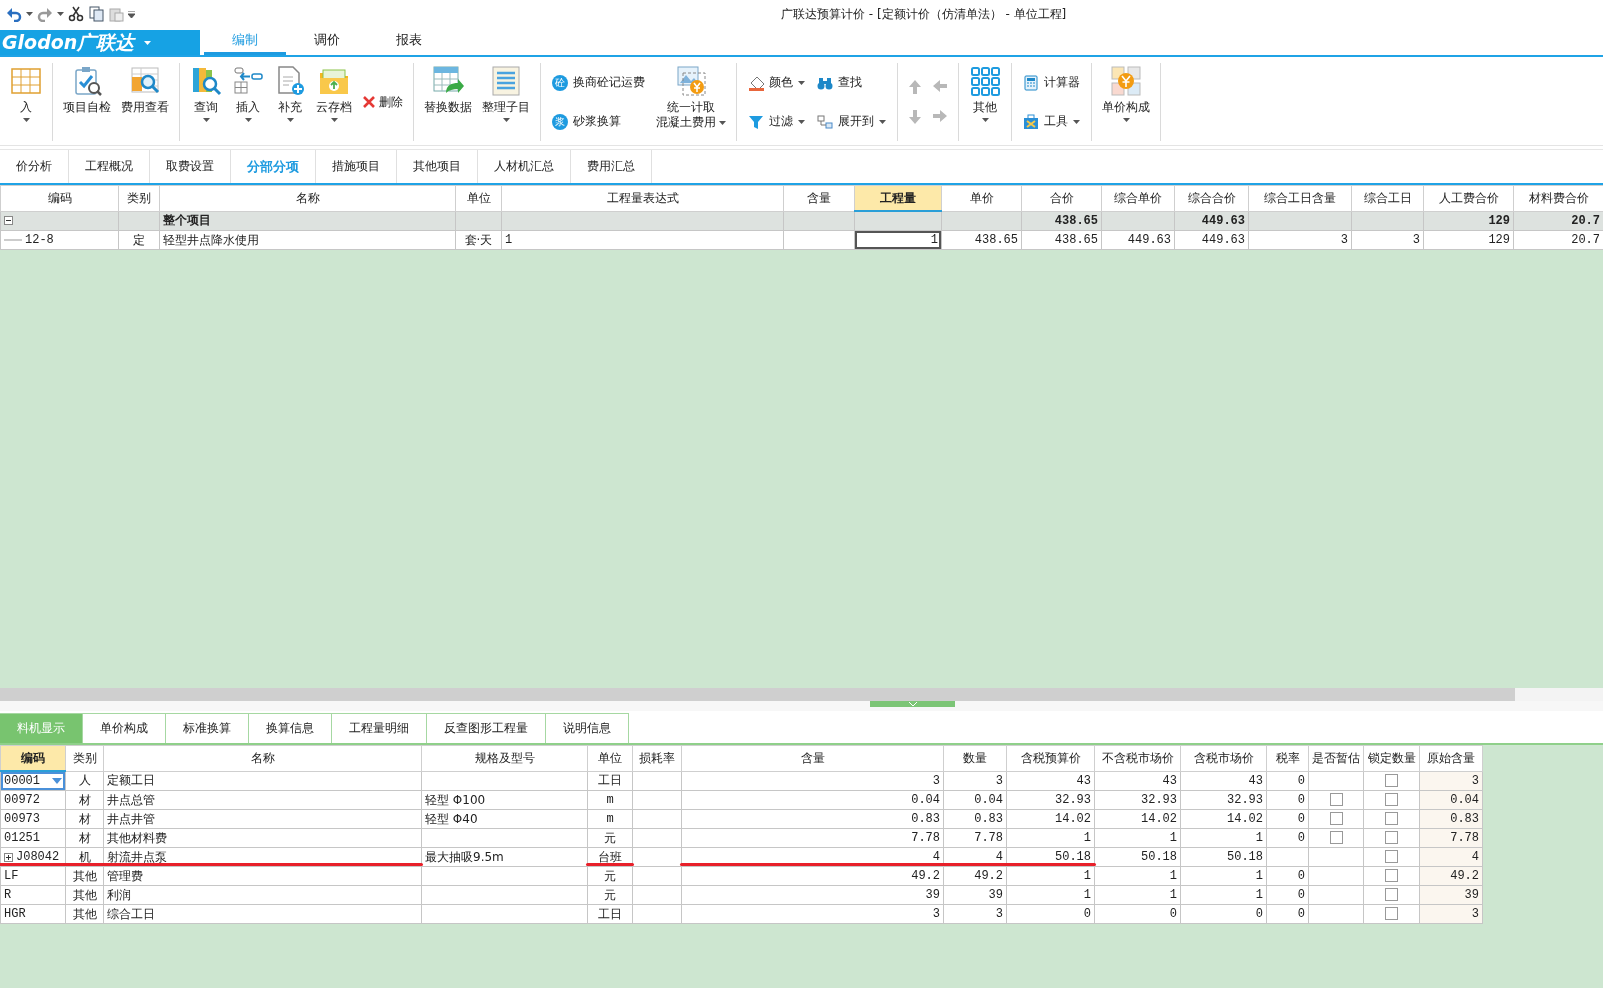 The width and height of the screenshot is (1603, 988). What do you see at coordinates (1051, 121) in the screenshot?
I see `ribbon-button: 工具` at bounding box center [1051, 121].